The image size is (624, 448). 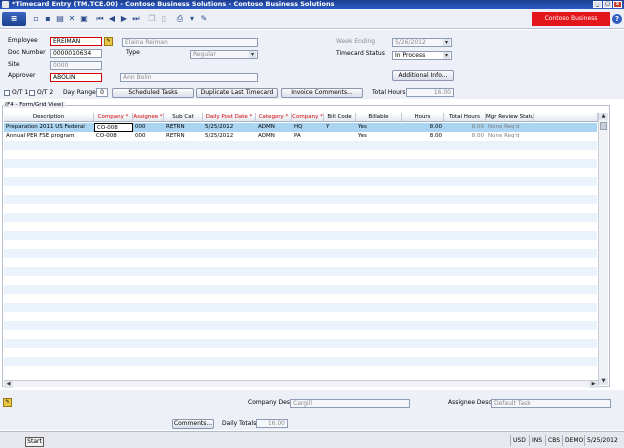 I want to click on type-select: Regular, so click(x=224, y=54).